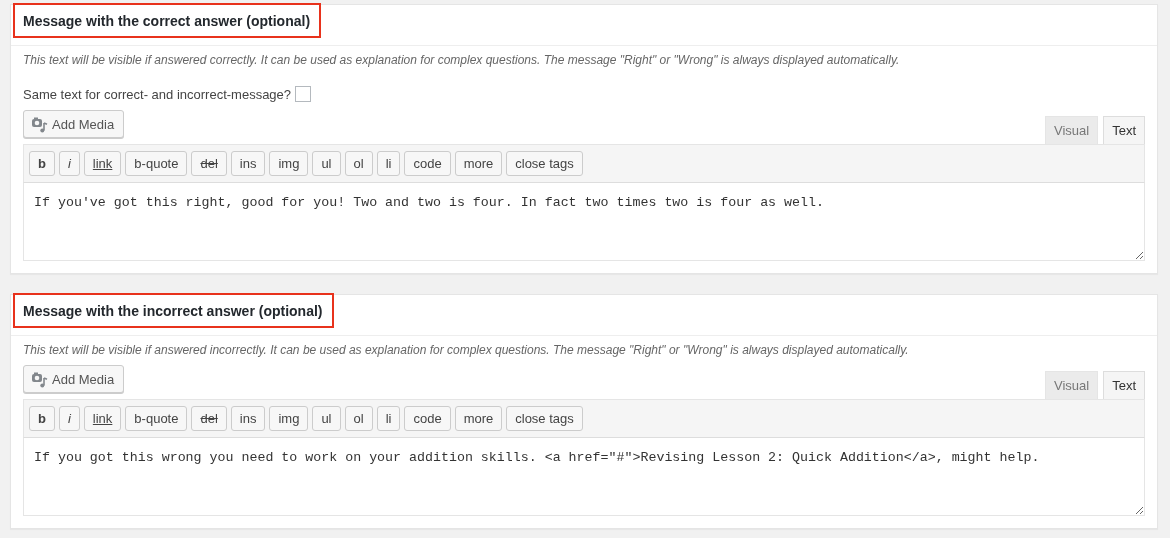 This screenshot has height=538, width=1170. Describe the element at coordinates (303, 94) in the screenshot. I see `checkbox` at that location.